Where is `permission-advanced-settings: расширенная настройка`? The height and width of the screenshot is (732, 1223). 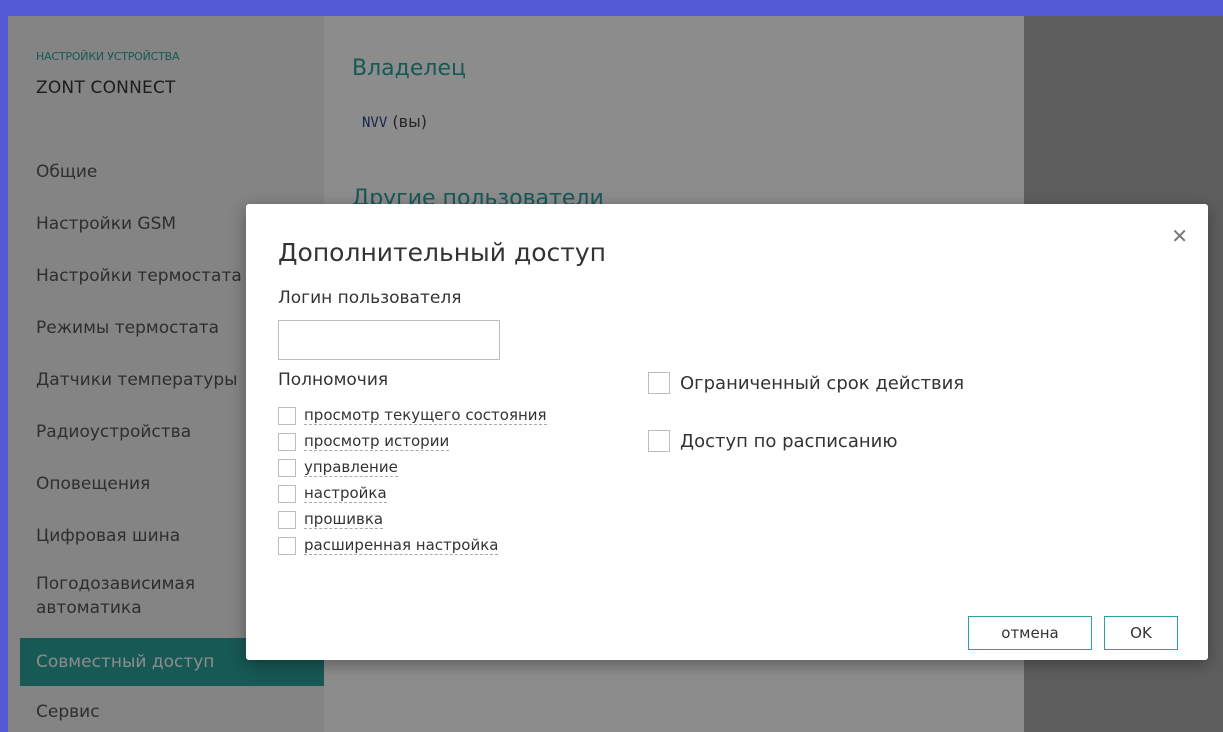
permission-advanced-settings: расширенная настройка is located at coordinates (388, 545).